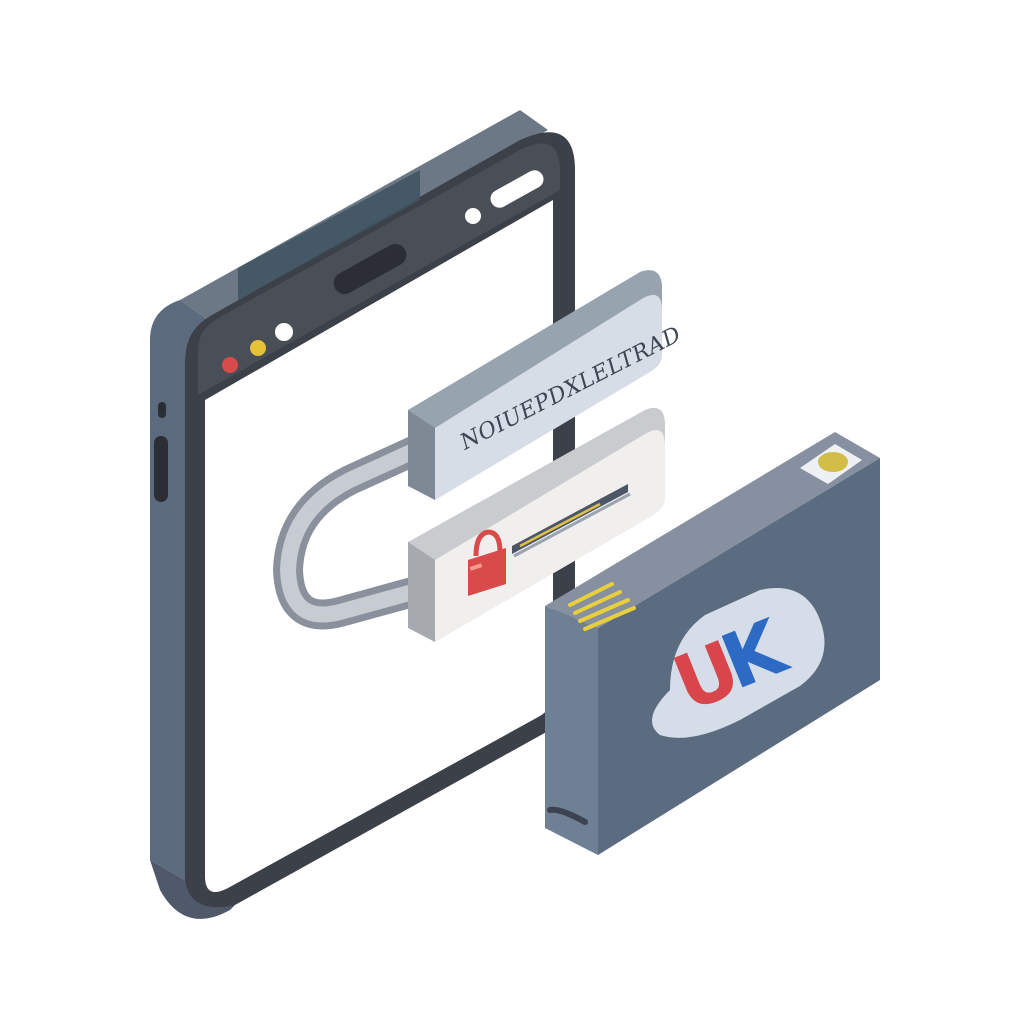 The image size is (1024, 1024). I want to click on window-dot-white, so click(284, 332).